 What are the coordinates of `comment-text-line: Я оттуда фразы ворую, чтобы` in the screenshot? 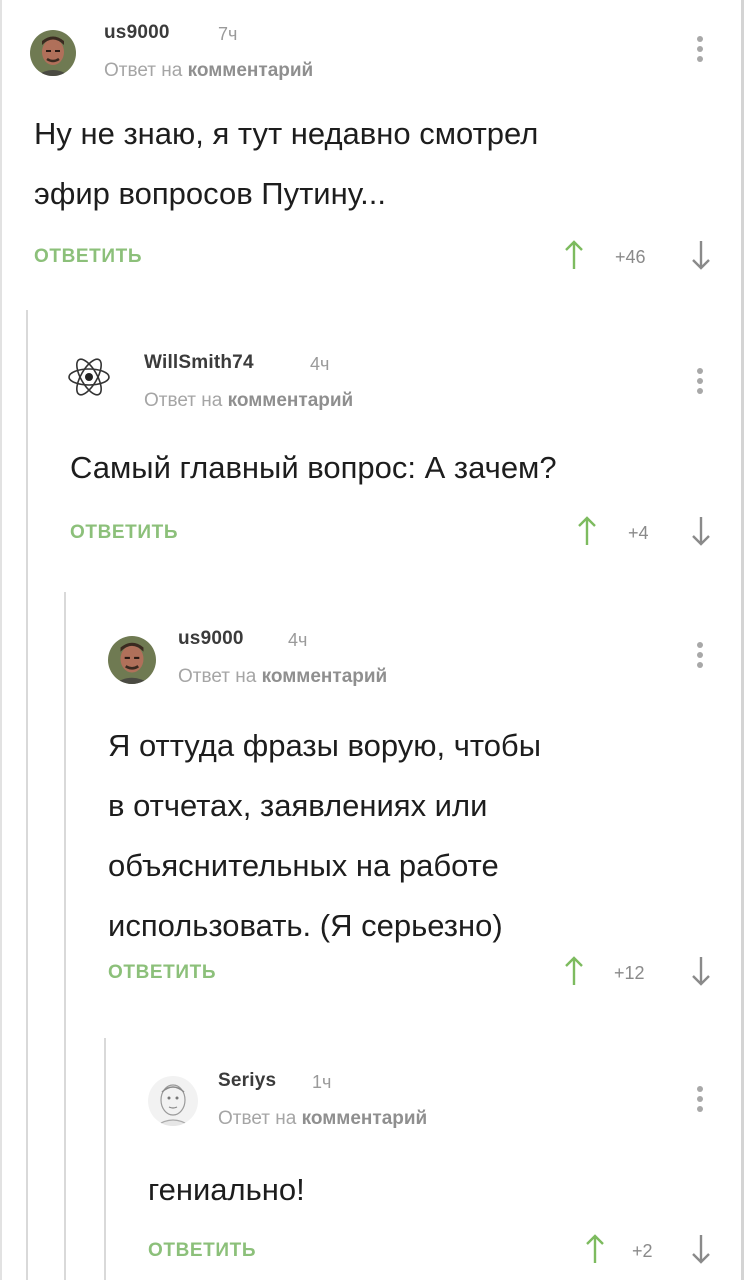 It's located at (324, 745).